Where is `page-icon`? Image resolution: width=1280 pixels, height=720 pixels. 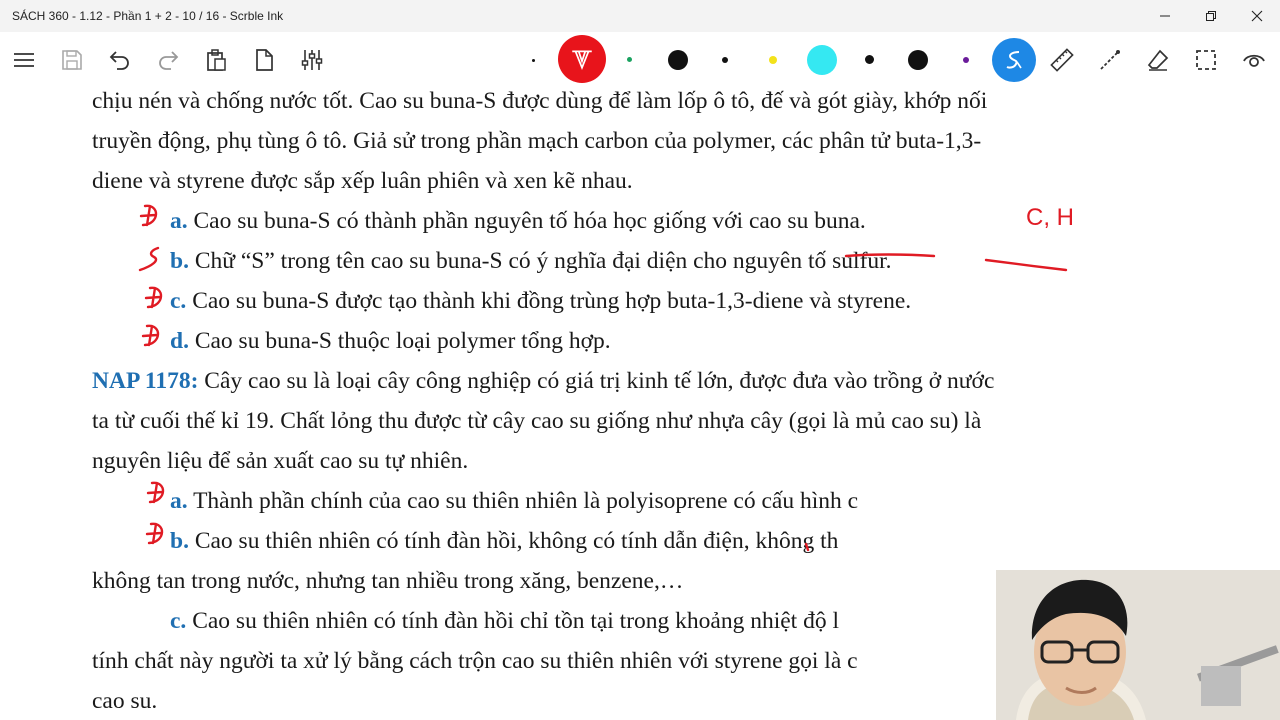
page-icon is located at coordinates (264, 60).